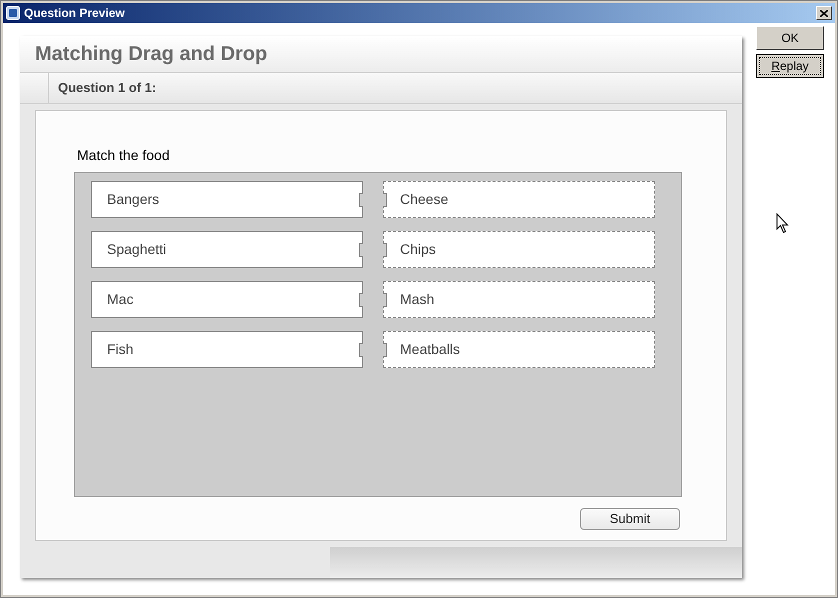  Describe the element at coordinates (124, 155) in the screenshot. I see `instruction-text: Match the food` at that location.